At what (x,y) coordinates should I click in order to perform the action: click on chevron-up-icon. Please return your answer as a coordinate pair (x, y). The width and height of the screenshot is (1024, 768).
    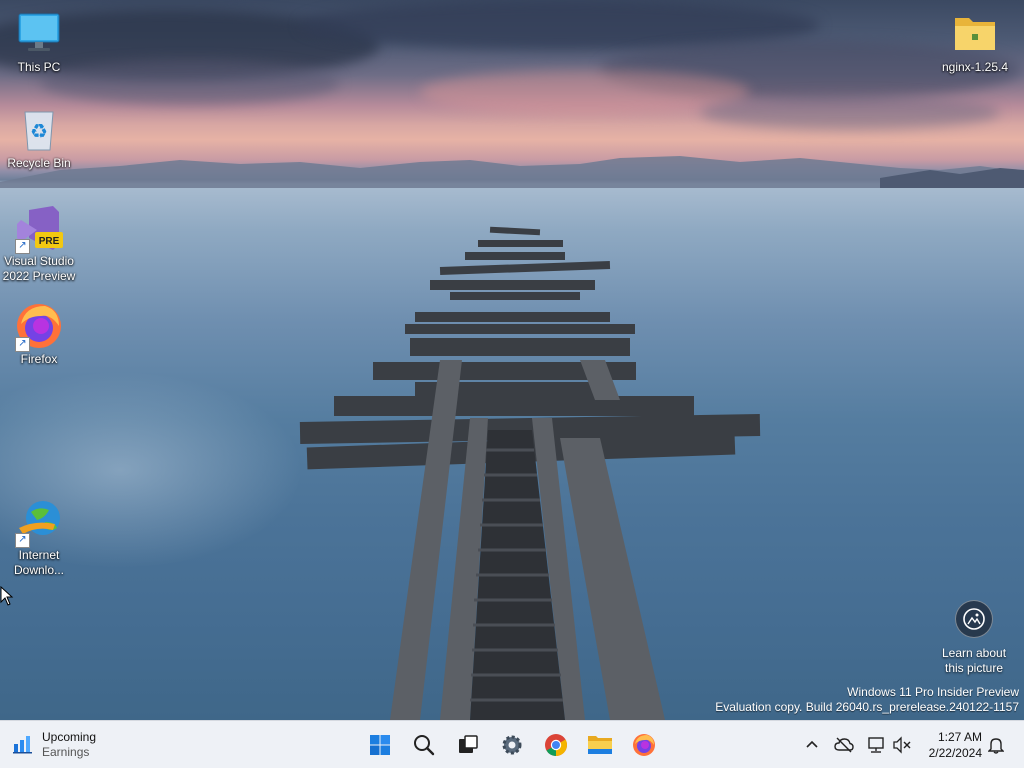
    Looking at the image, I should click on (812, 744).